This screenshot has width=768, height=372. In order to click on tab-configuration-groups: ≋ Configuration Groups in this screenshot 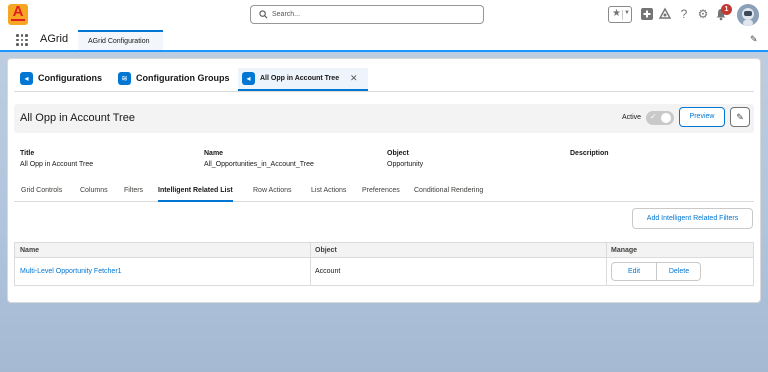, I will do `click(178, 79)`.